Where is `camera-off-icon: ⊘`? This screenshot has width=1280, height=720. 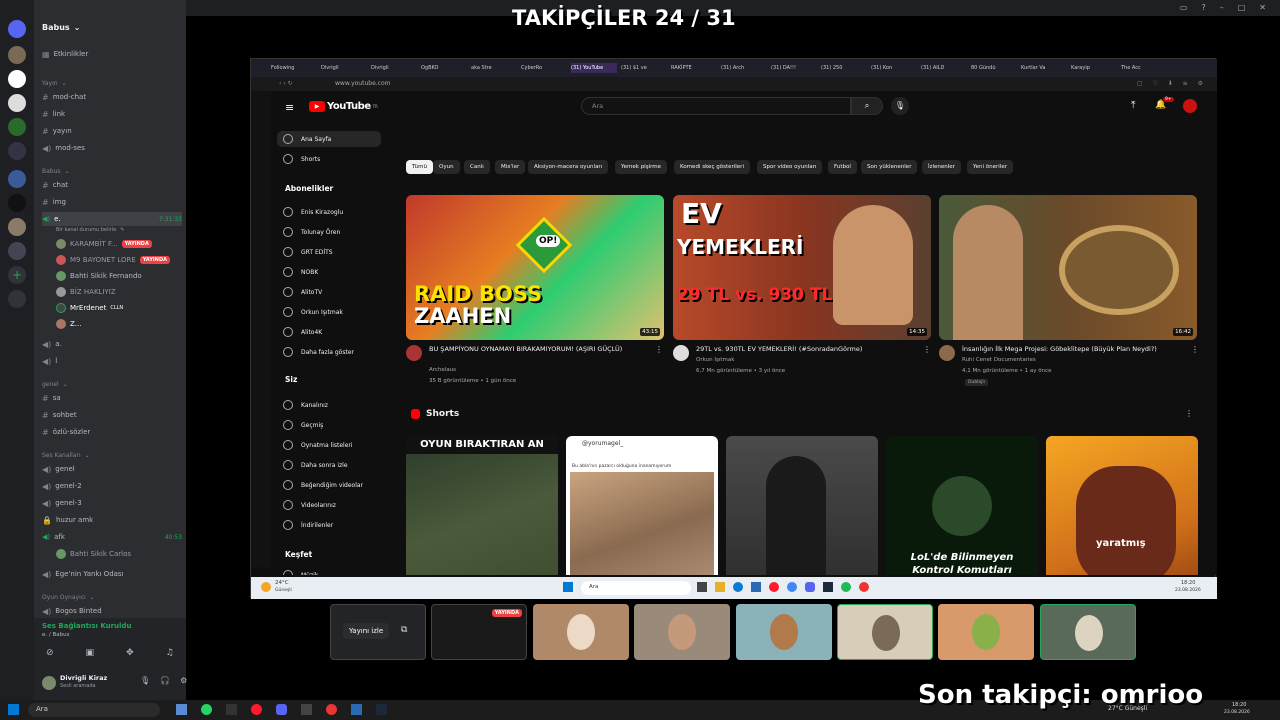 camera-off-icon: ⊘ is located at coordinates (50, 653).